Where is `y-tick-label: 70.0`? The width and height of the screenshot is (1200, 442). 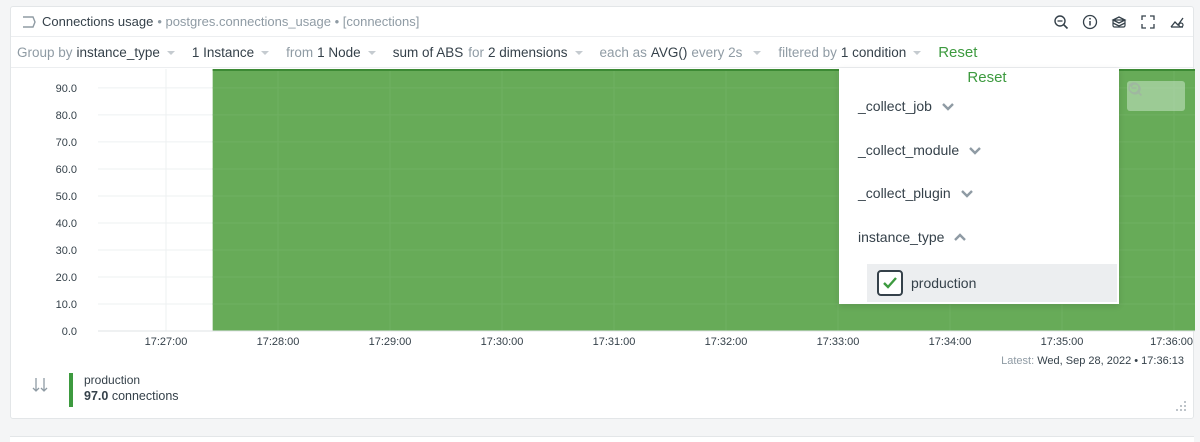 y-tick-label: 70.0 is located at coordinates (66, 143).